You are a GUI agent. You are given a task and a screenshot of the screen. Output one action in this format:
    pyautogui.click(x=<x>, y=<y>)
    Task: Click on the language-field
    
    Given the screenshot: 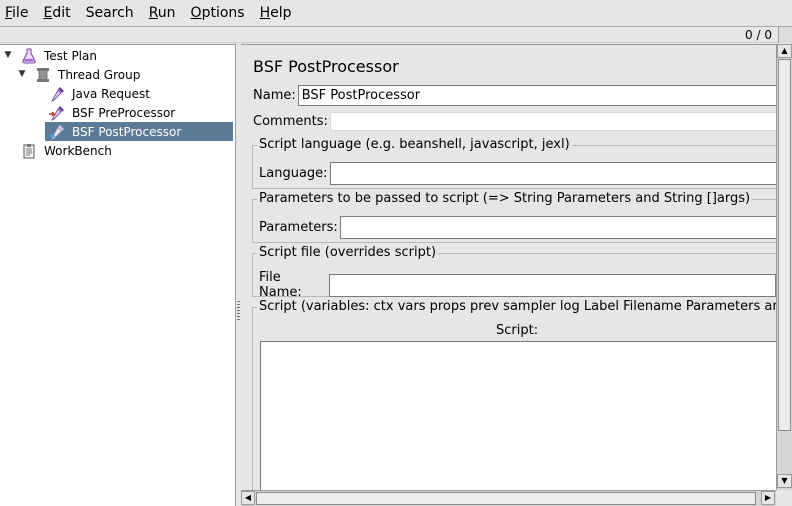 What is the action you would take?
    pyautogui.click(x=552, y=173)
    